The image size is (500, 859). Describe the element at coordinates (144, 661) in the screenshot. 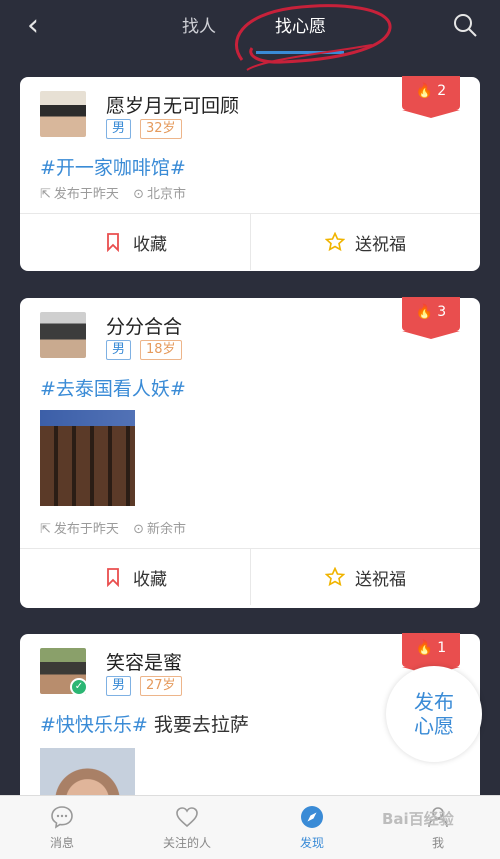

I see `user-name: 笑容是蜜` at that location.